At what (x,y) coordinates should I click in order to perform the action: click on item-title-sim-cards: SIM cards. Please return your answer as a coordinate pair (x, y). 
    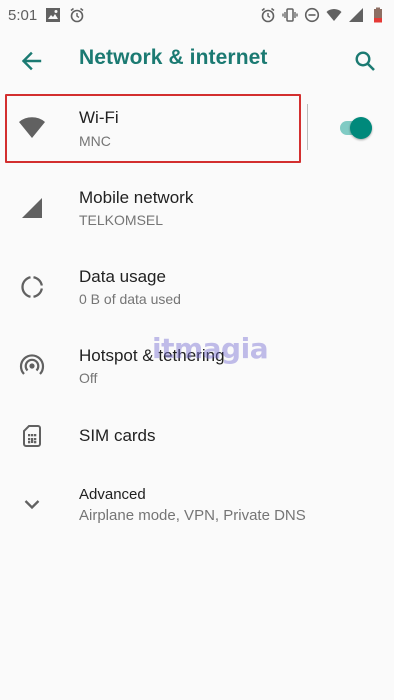
    Looking at the image, I should click on (117, 435).